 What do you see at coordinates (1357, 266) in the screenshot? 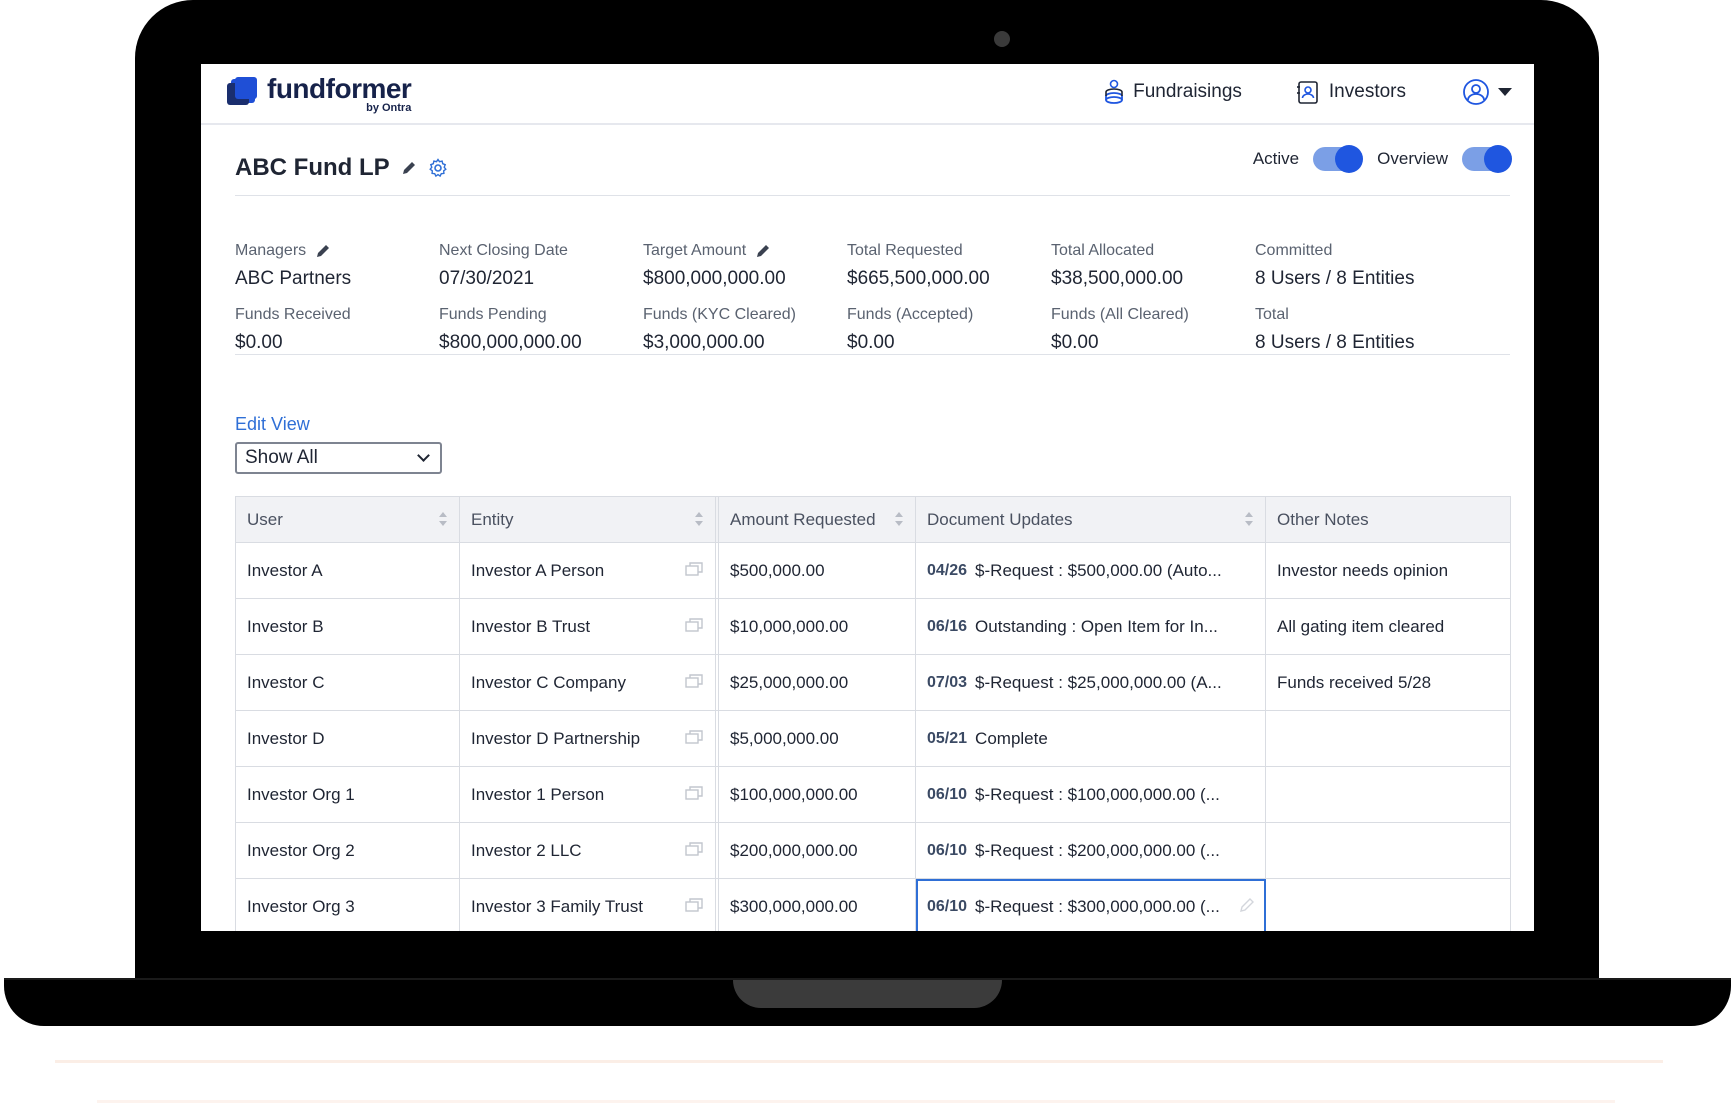
I see `stat-cell: Committed 8 Users / 8 Entities` at bounding box center [1357, 266].